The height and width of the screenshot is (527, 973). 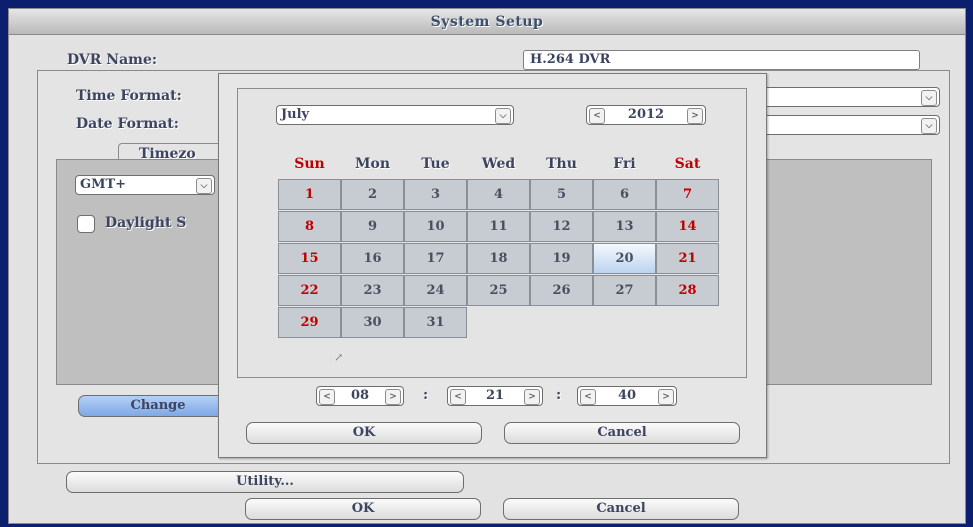 What do you see at coordinates (372, 164) in the screenshot?
I see `weekday-mon: Mon` at bounding box center [372, 164].